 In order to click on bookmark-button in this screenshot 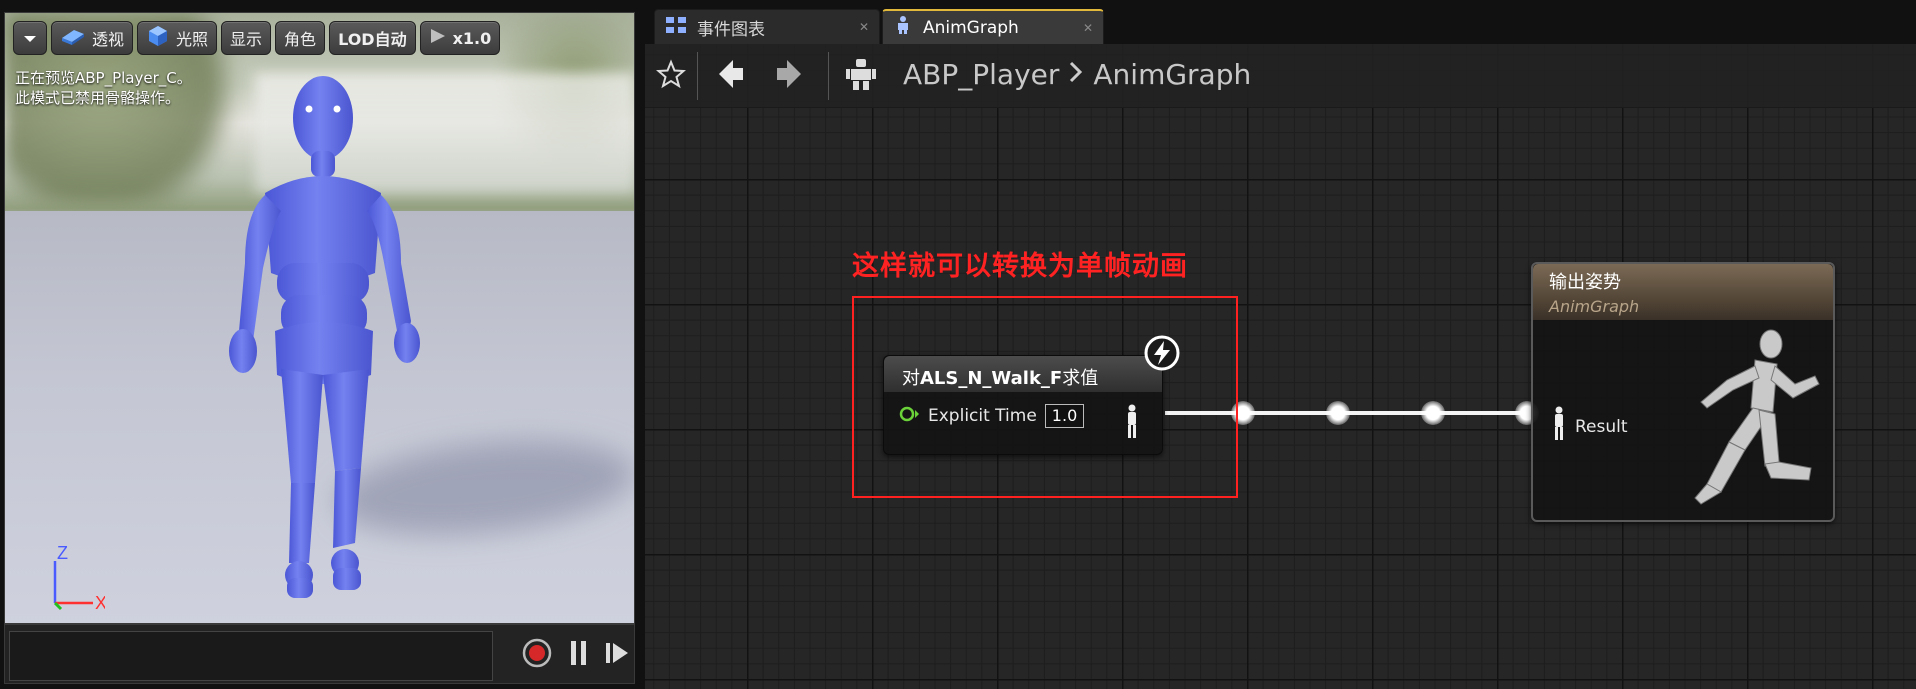, I will do `click(671, 76)`.